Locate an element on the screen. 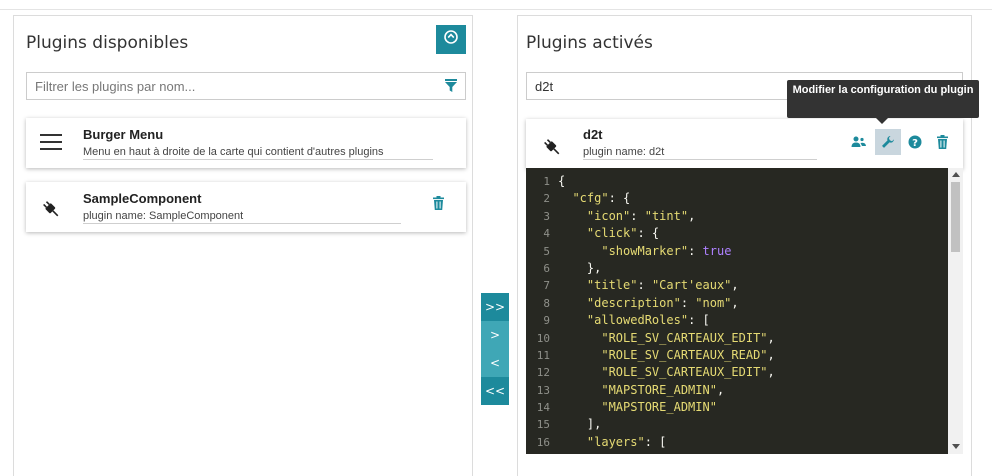 The width and height of the screenshot is (992, 476). arrow-up-circle-icon is located at coordinates (451, 39).